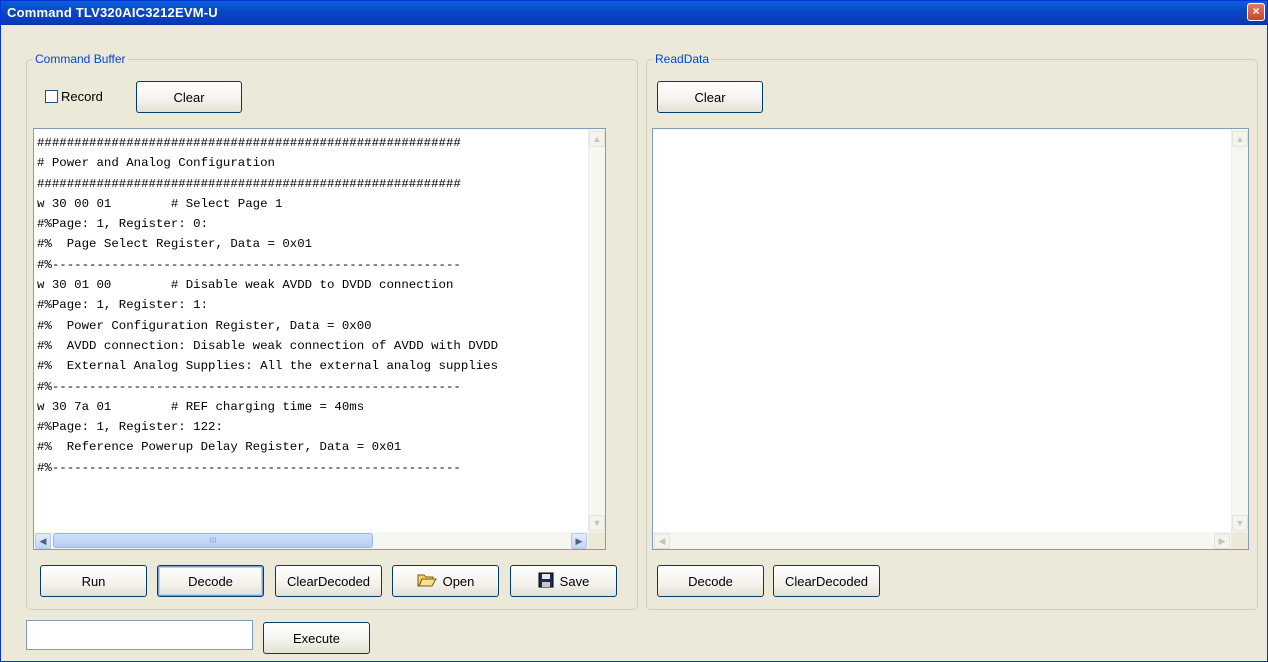 This screenshot has height=662, width=1268. What do you see at coordinates (427, 581) in the screenshot?
I see `folder-open-icon` at bounding box center [427, 581].